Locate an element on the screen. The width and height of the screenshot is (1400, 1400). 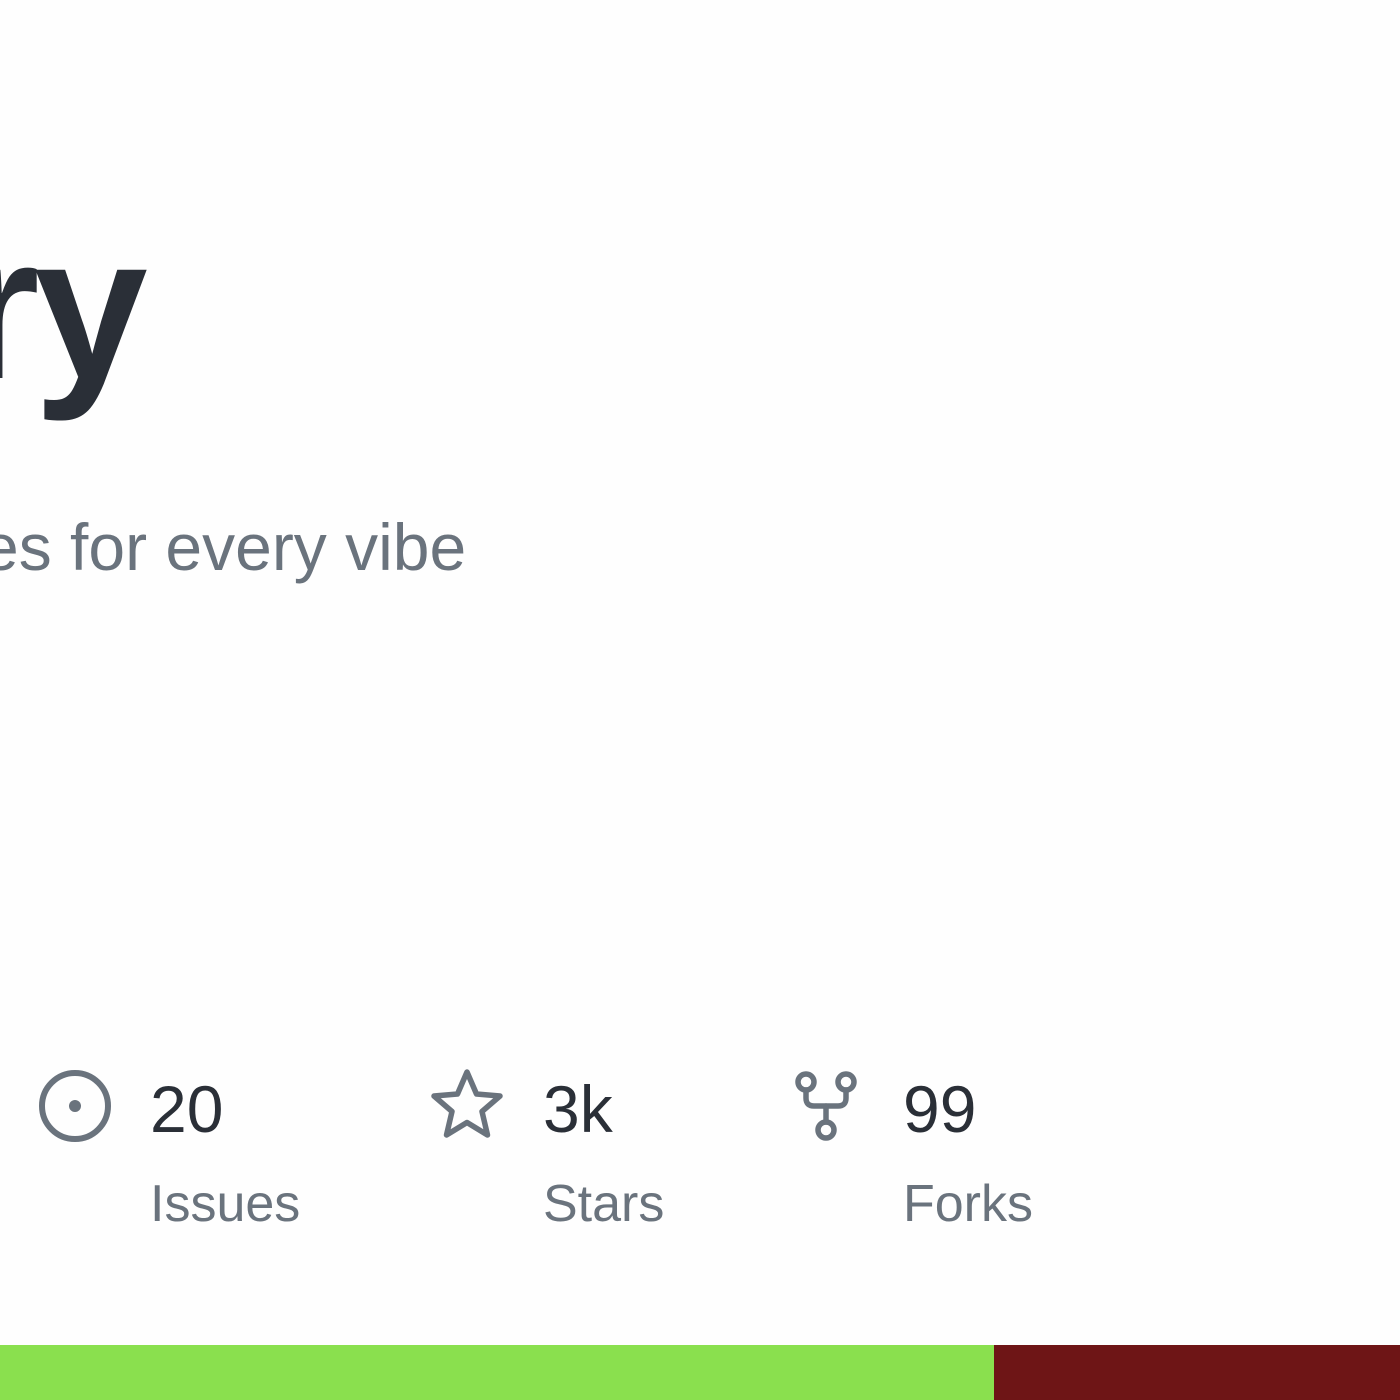
issue-opened-icon is located at coordinates (75, 1105).